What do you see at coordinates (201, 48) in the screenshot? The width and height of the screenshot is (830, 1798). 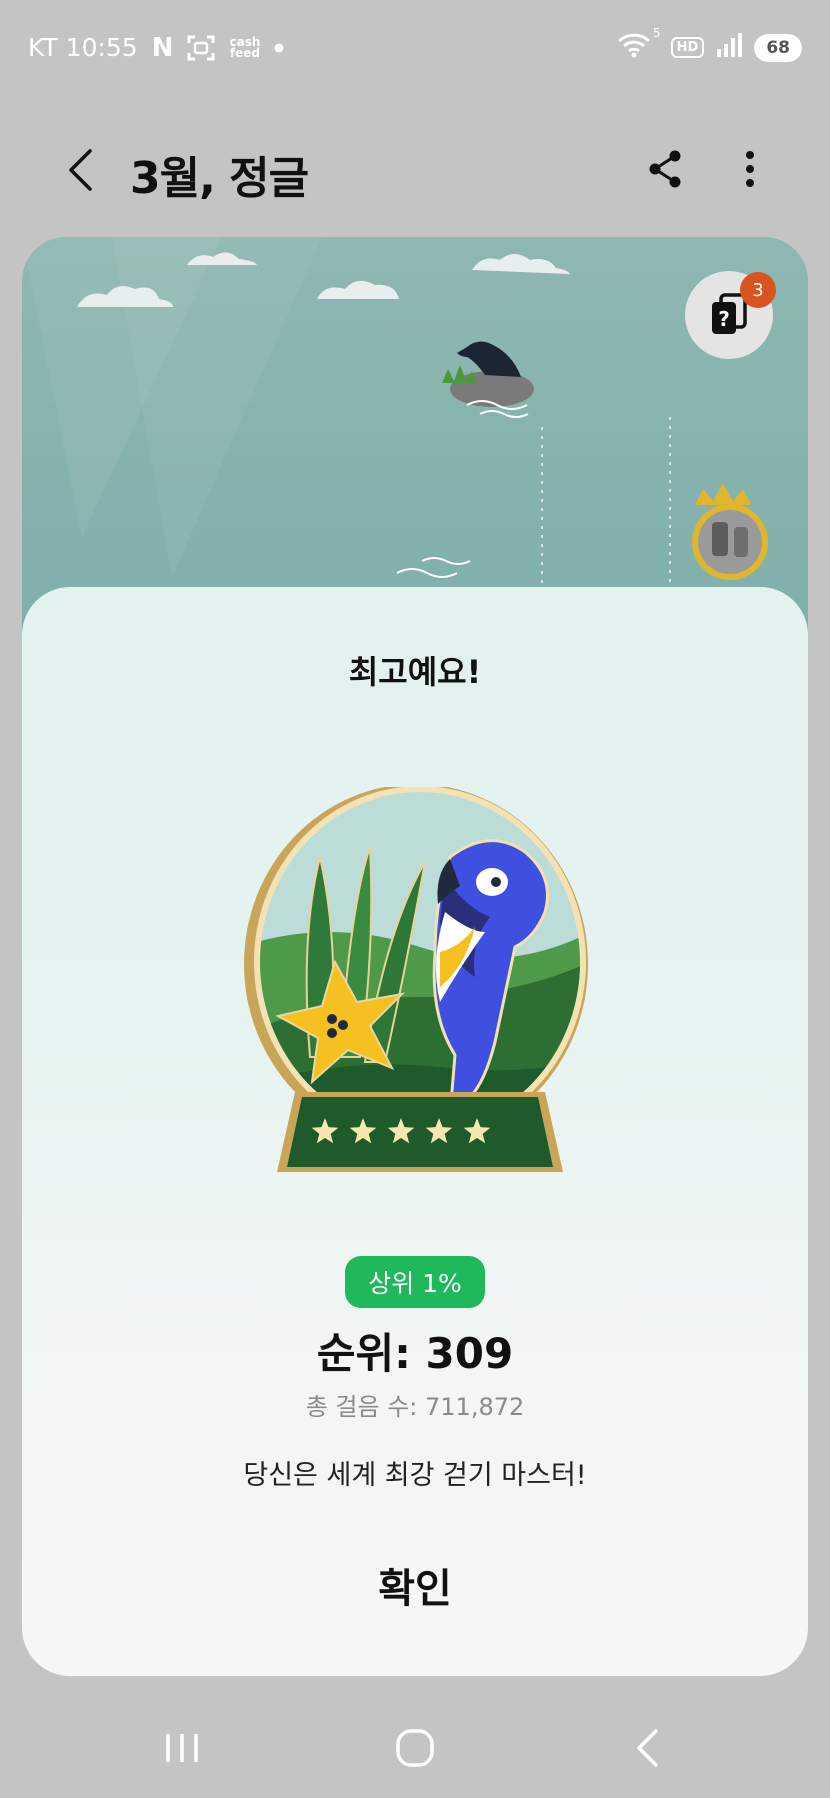 I see `screenshot-icon` at bounding box center [201, 48].